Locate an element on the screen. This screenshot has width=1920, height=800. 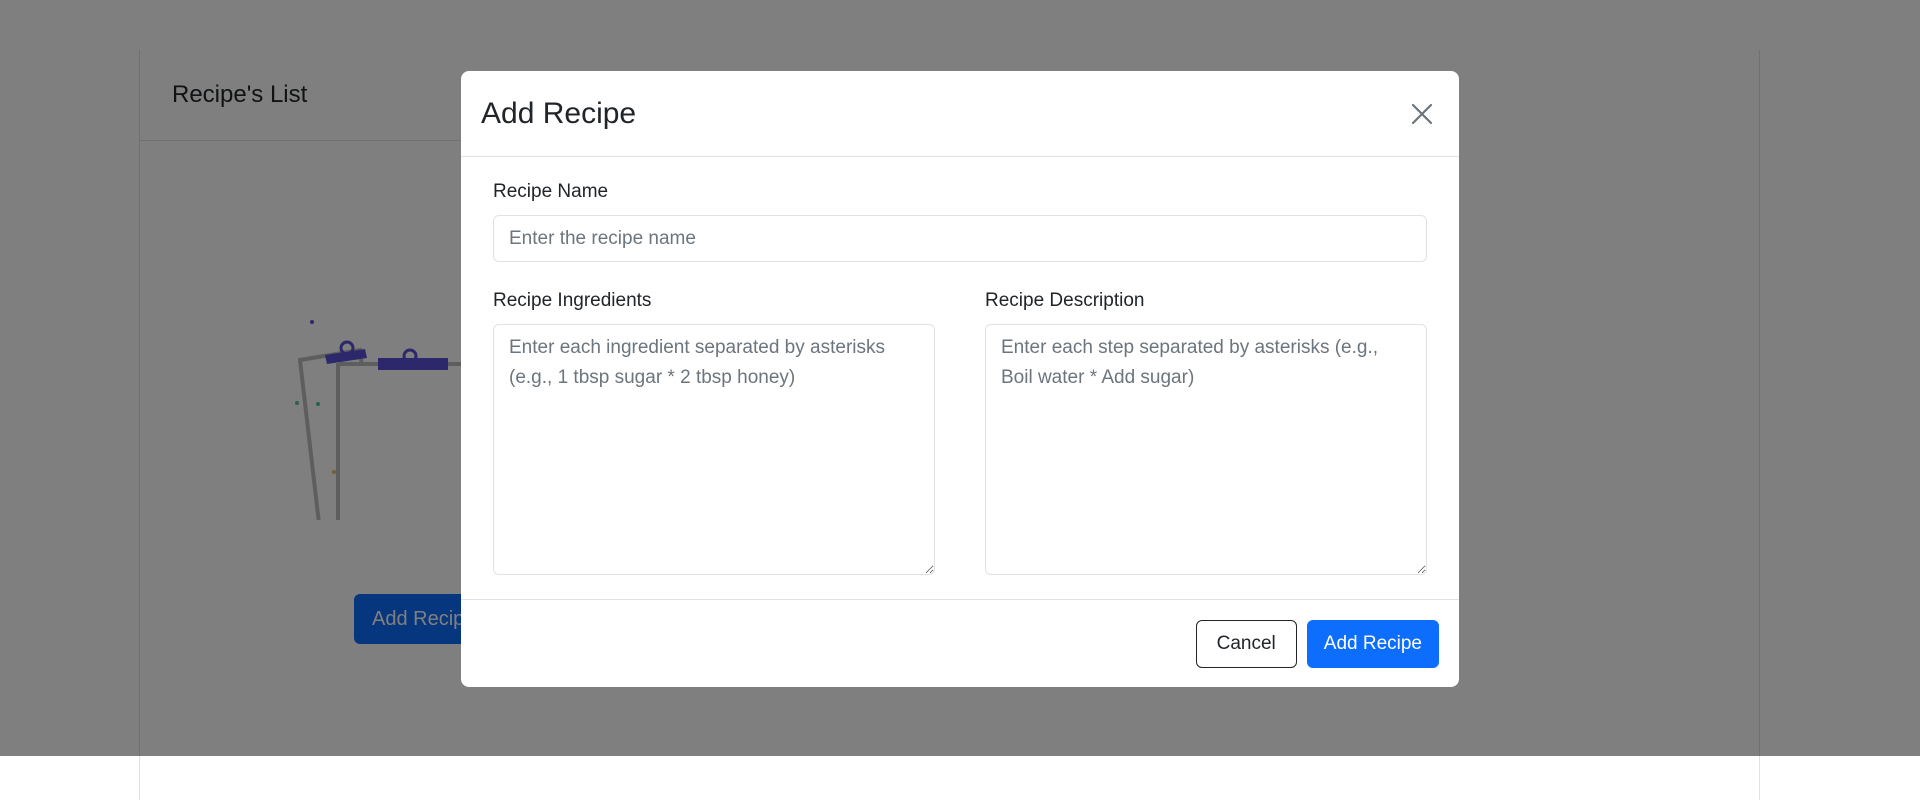
close-icon is located at coordinates (1422, 113).